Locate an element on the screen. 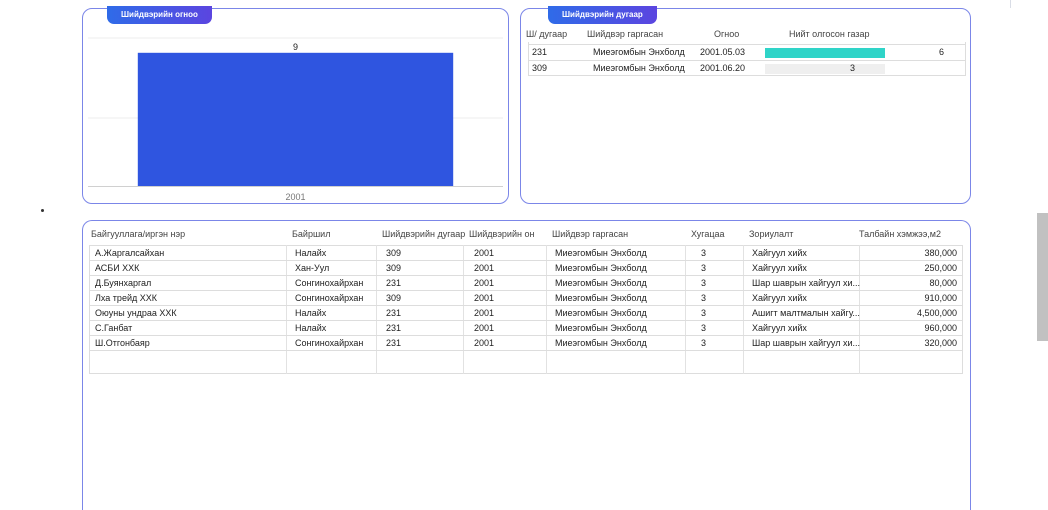  bar-value-label: 9 is located at coordinates (295, 47).